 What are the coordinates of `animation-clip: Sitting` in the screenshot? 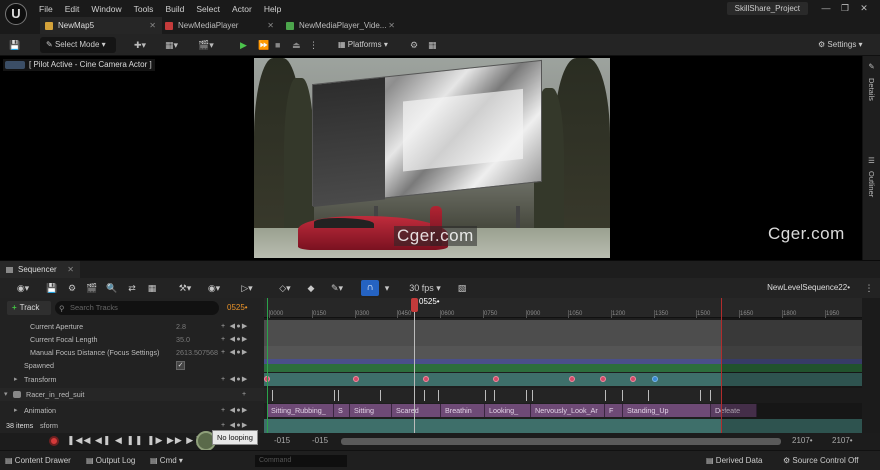 It's located at (371, 410).